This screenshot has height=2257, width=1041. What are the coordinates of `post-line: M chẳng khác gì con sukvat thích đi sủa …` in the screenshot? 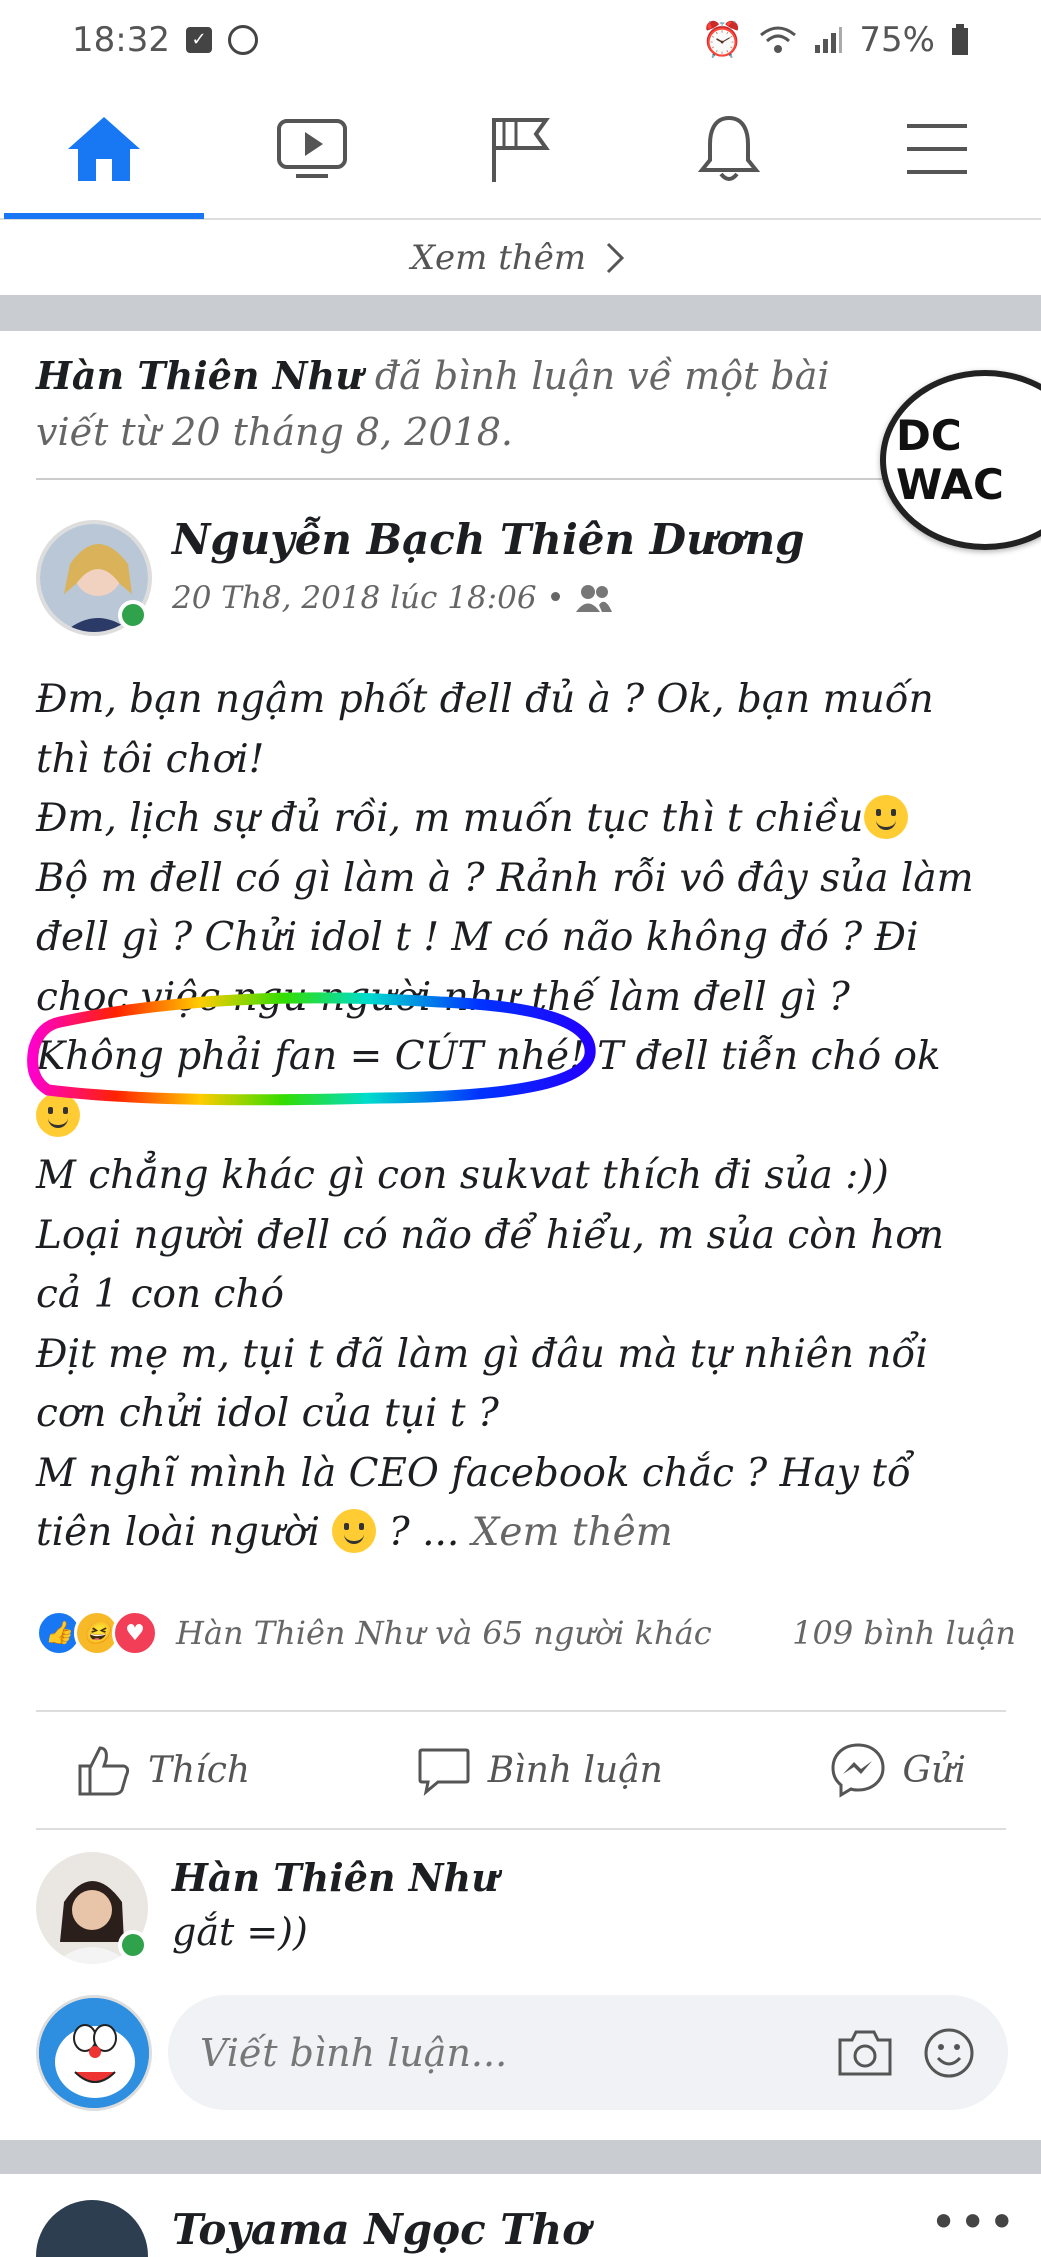 It's located at (462, 1175).